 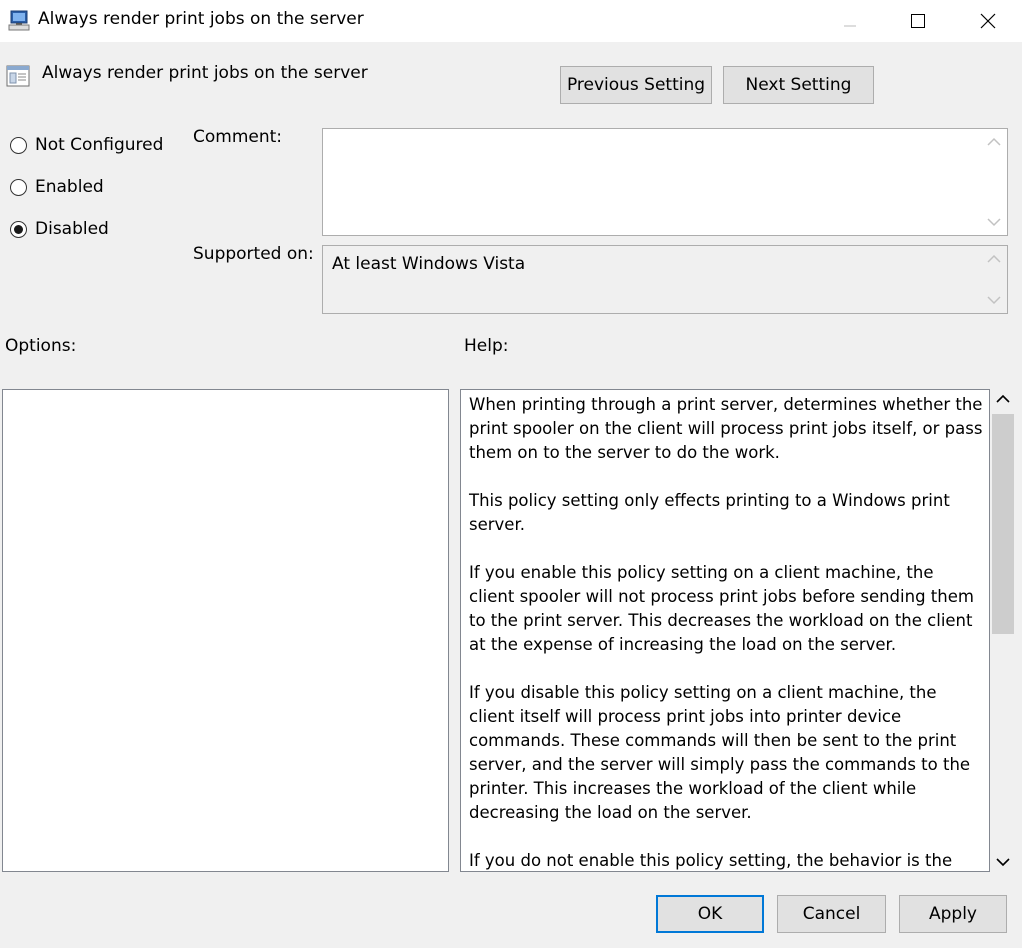 I want to click on help-label: Help:, so click(x=486, y=346).